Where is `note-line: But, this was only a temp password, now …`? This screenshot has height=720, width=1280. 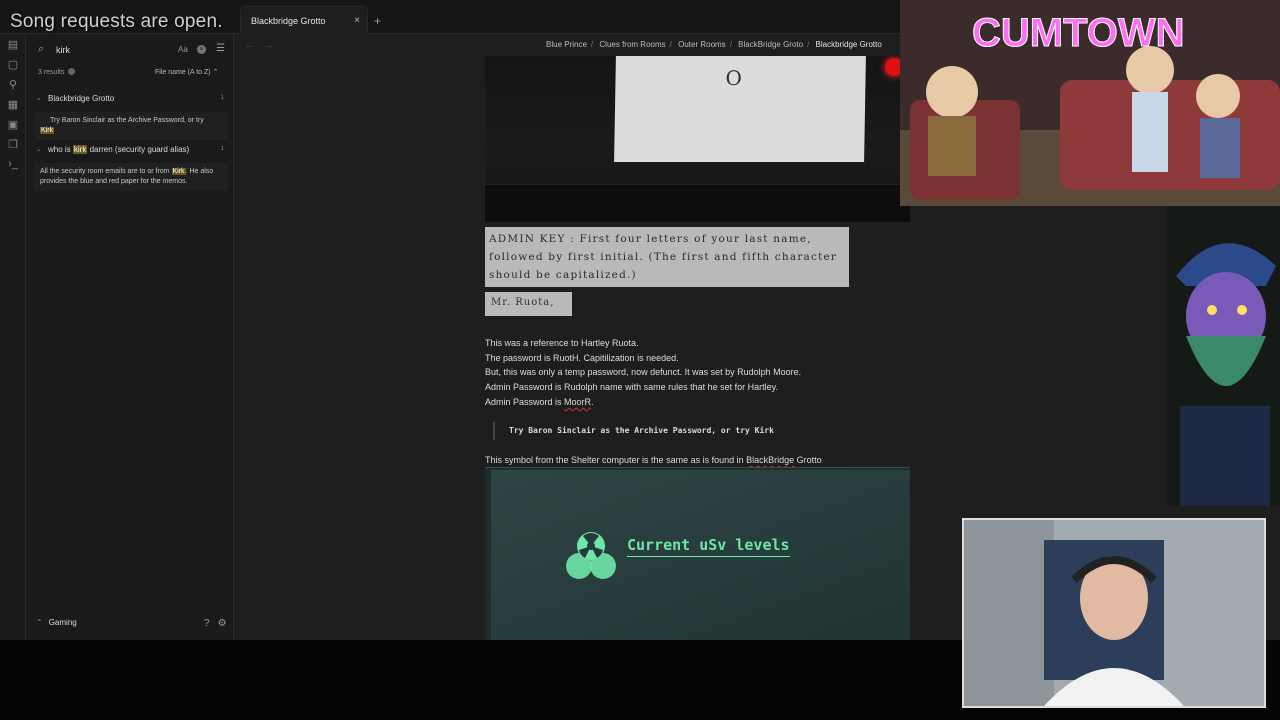
note-line: But, this was only a temp password, now … is located at coordinates (643, 372).